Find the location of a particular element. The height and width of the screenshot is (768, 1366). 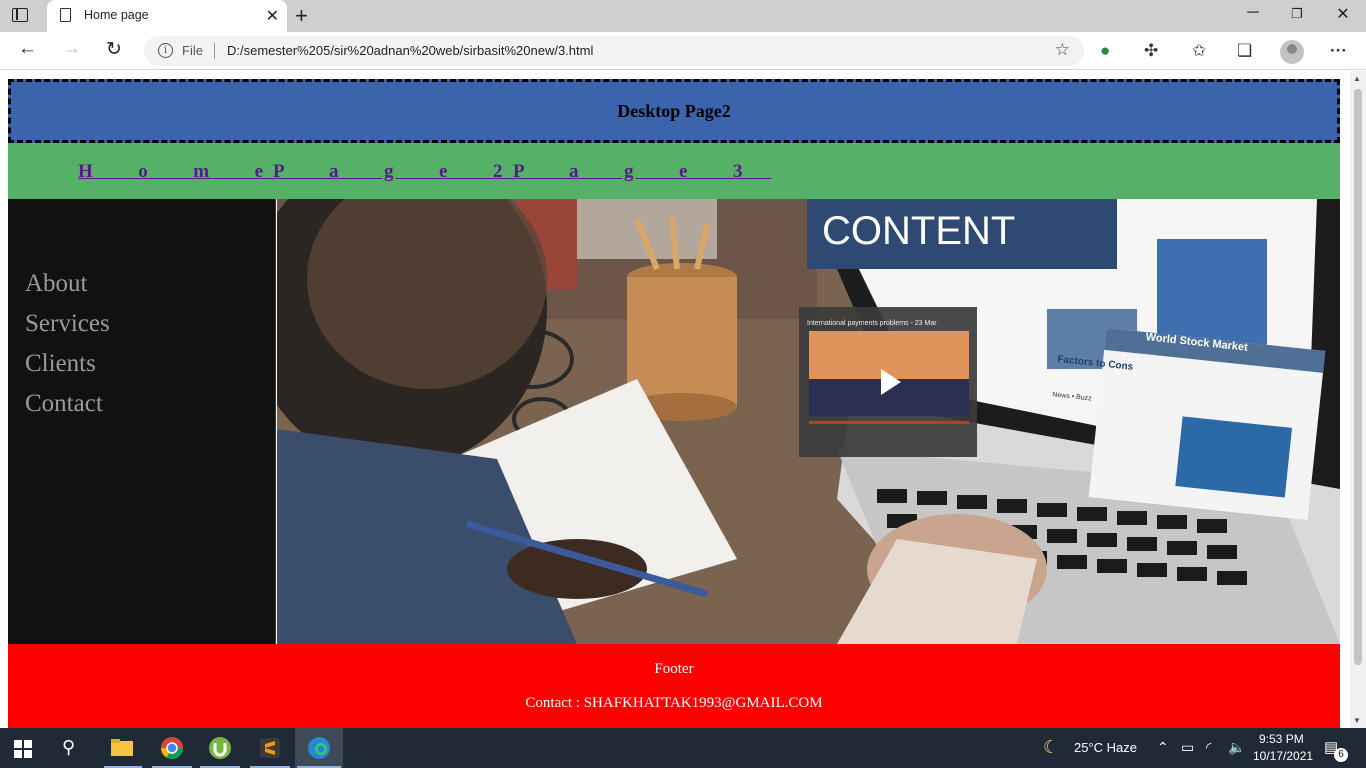

sidebar: About Services Clients Contact is located at coordinates (142, 421).